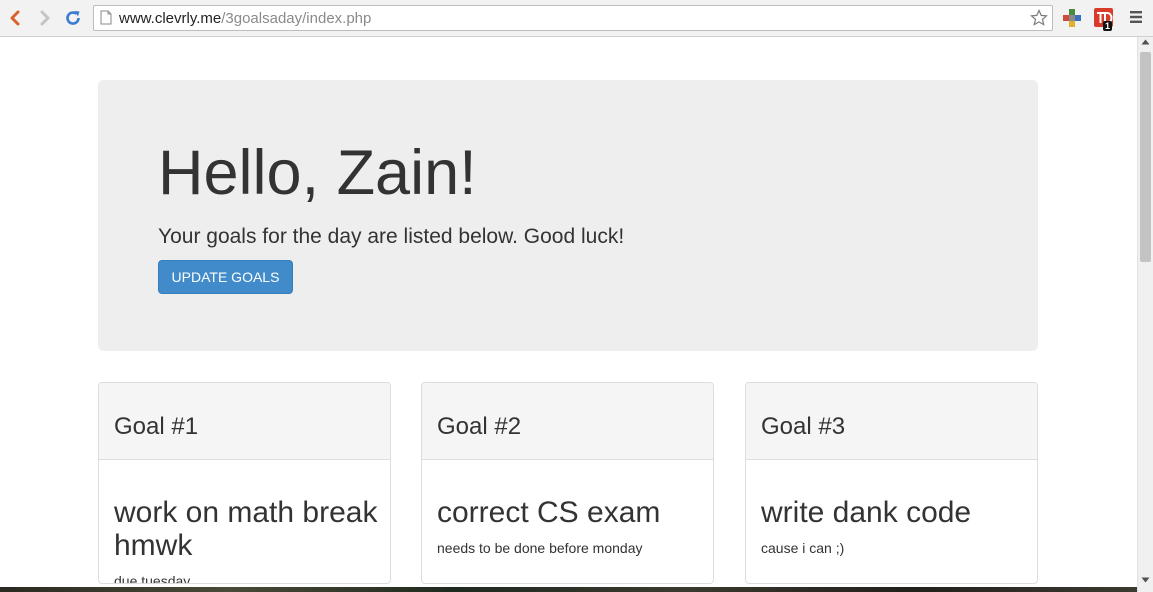 This screenshot has width=1153, height=592. I want to click on goal-note: cause i can ;), so click(803, 548).